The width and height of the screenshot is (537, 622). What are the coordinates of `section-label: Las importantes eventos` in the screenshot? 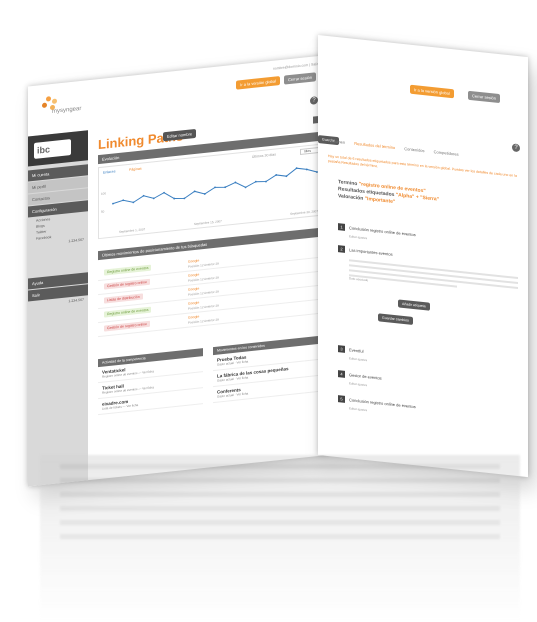 It's located at (371, 252).